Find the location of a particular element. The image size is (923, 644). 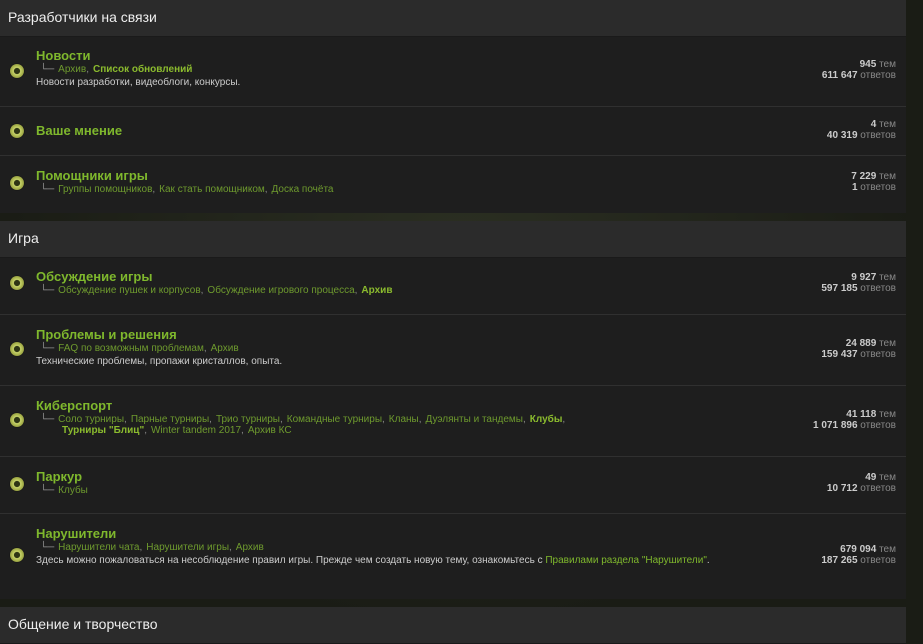

forum-stats: 4 тем 40 319 ответов is located at coordinates (861, 130).